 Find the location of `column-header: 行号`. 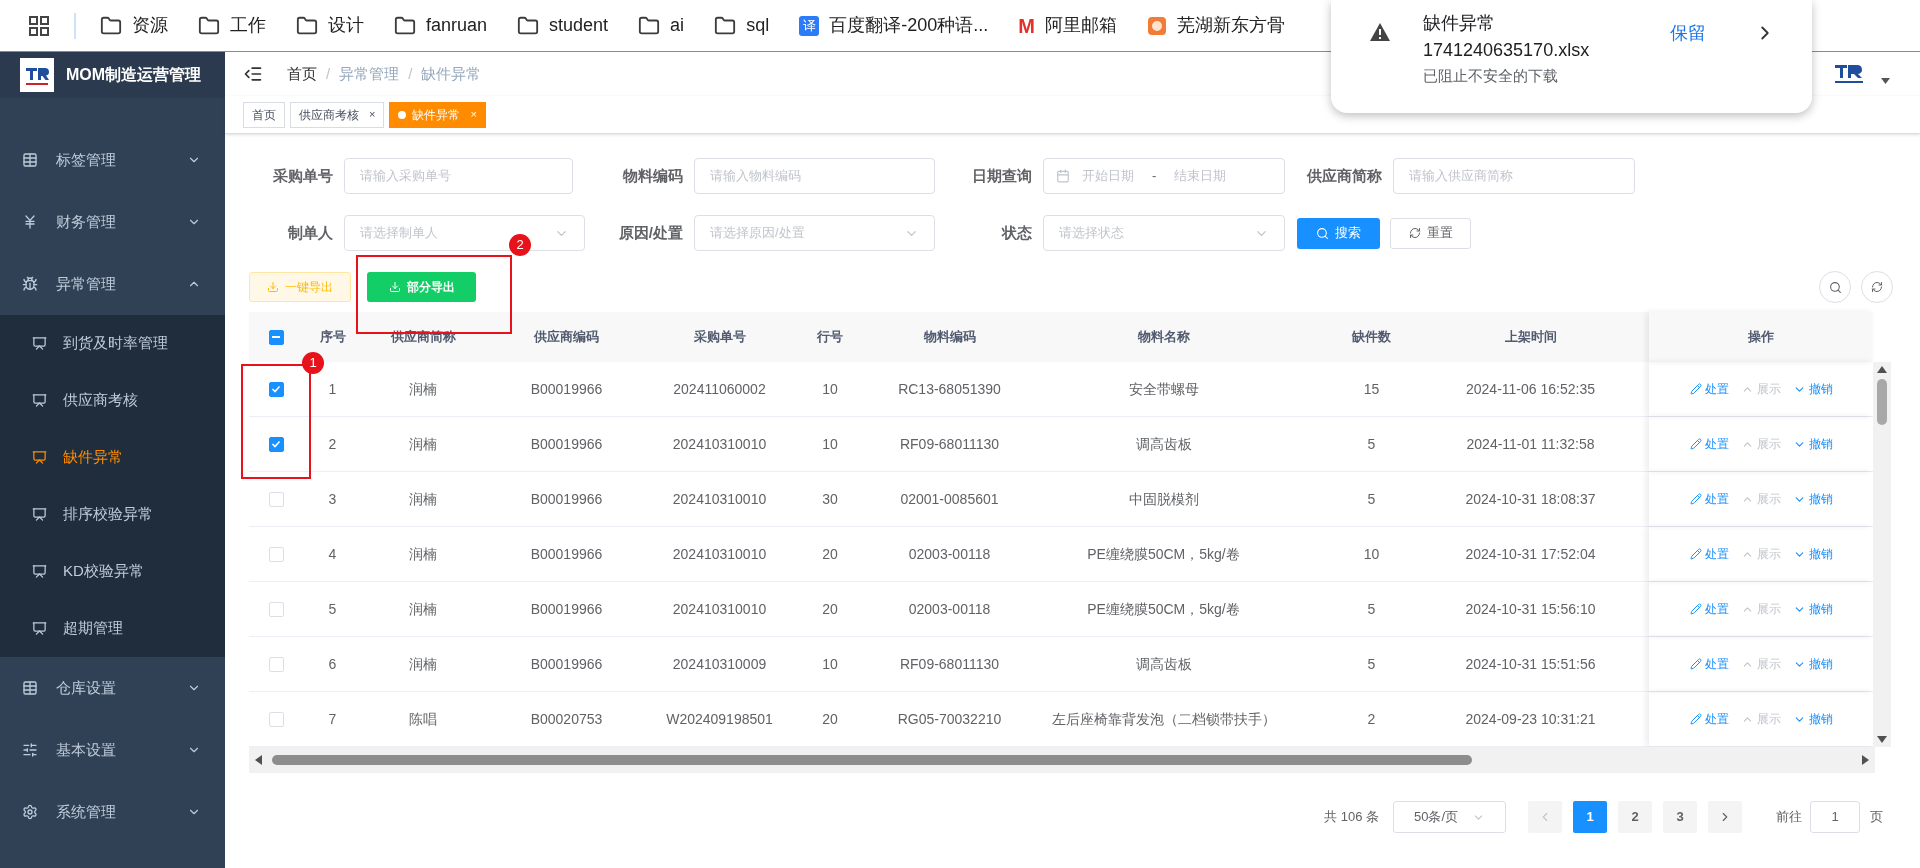

column-header: 行号 is located at coordinates (830, 337).